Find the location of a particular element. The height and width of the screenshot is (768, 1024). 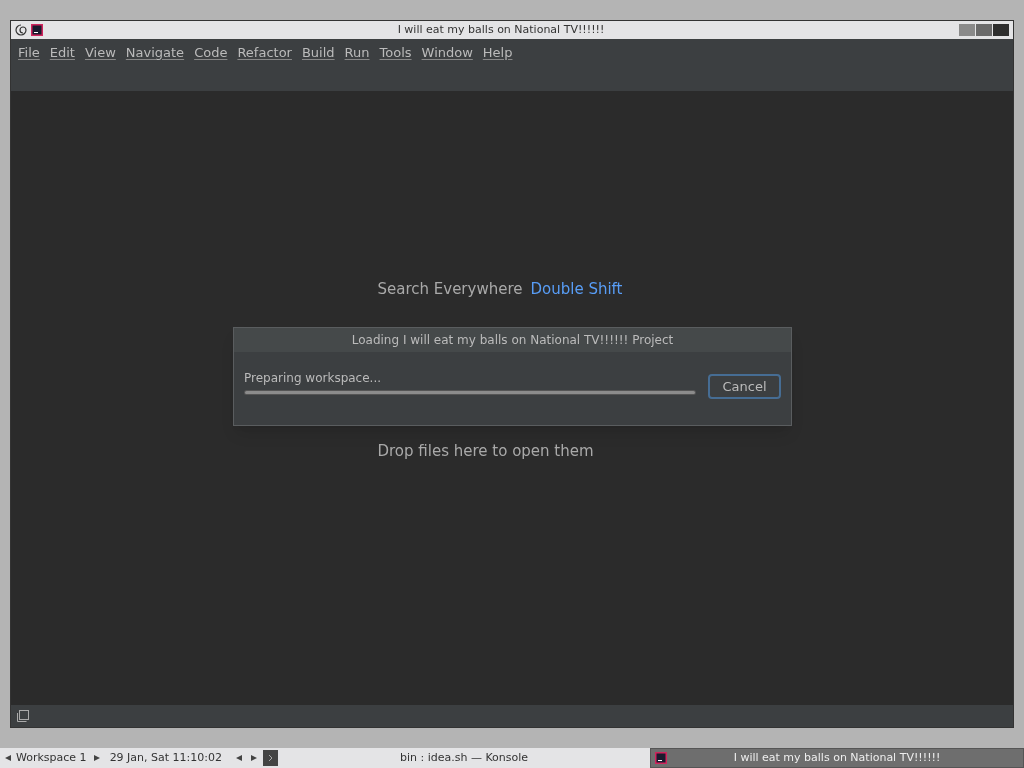

workspace-label: Workspace 1 is located at coordinates (51, 757).